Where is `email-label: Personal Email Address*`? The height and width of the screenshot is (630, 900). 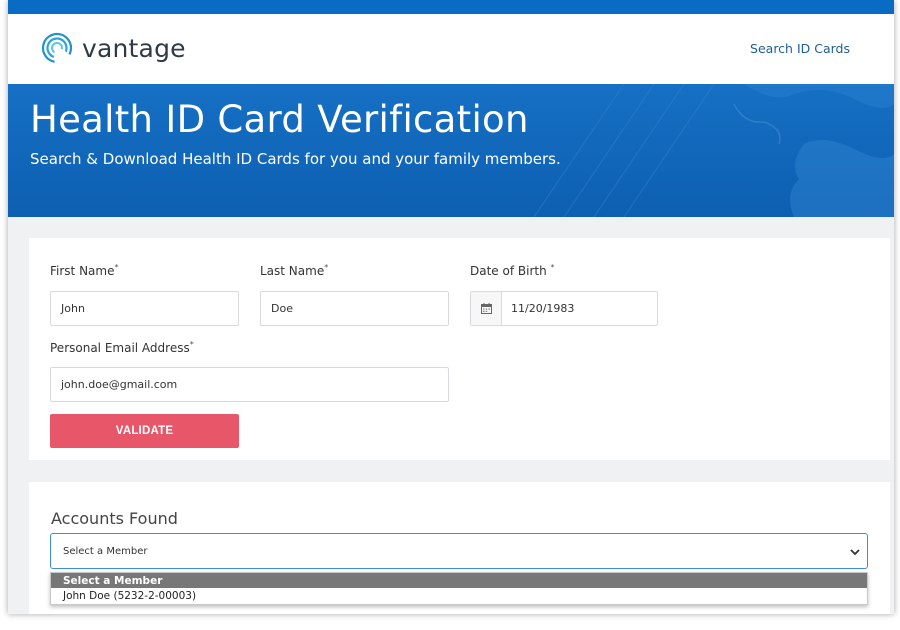
email-label: Personal Email Address* is located at coordinates (122, 347).